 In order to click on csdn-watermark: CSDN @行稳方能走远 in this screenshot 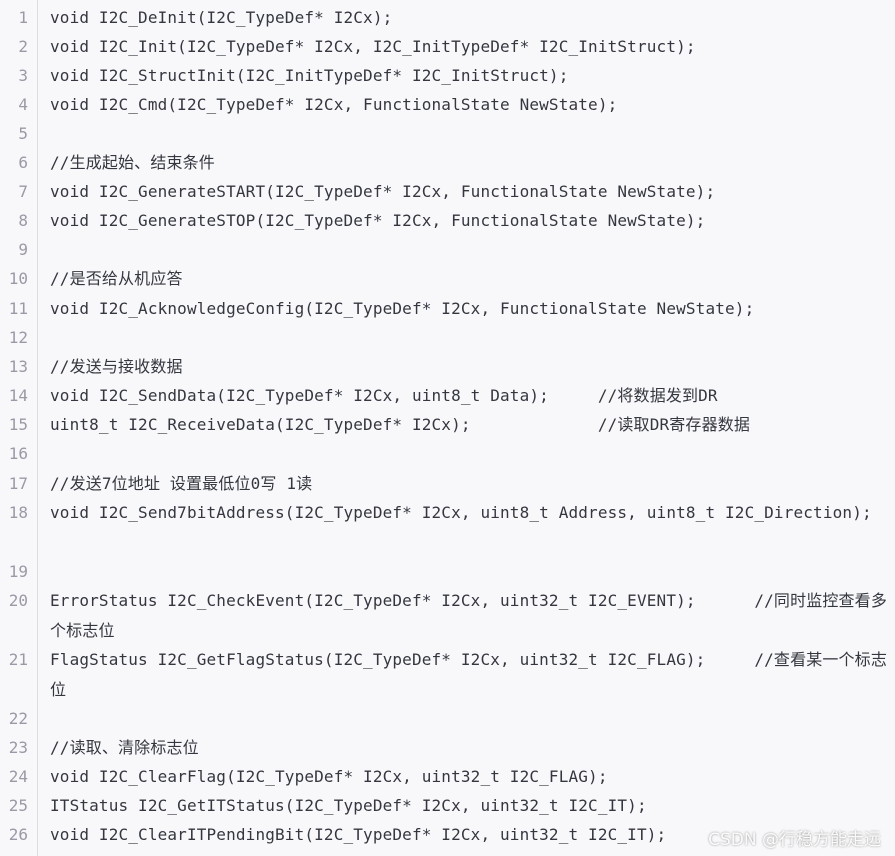, I will do `click(794, 840)`.